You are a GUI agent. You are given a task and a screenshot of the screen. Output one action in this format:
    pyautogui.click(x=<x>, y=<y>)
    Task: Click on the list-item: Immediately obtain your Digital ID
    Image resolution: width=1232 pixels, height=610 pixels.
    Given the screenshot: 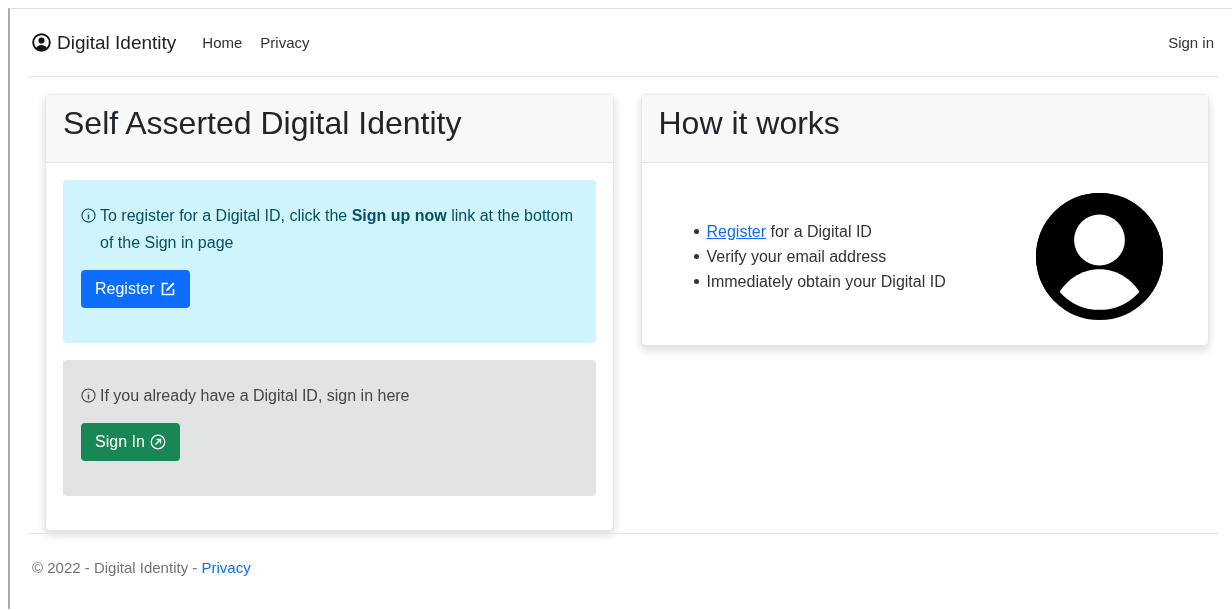 What is the action you would take?
    pyautogui.click(x=826, y=282)
    